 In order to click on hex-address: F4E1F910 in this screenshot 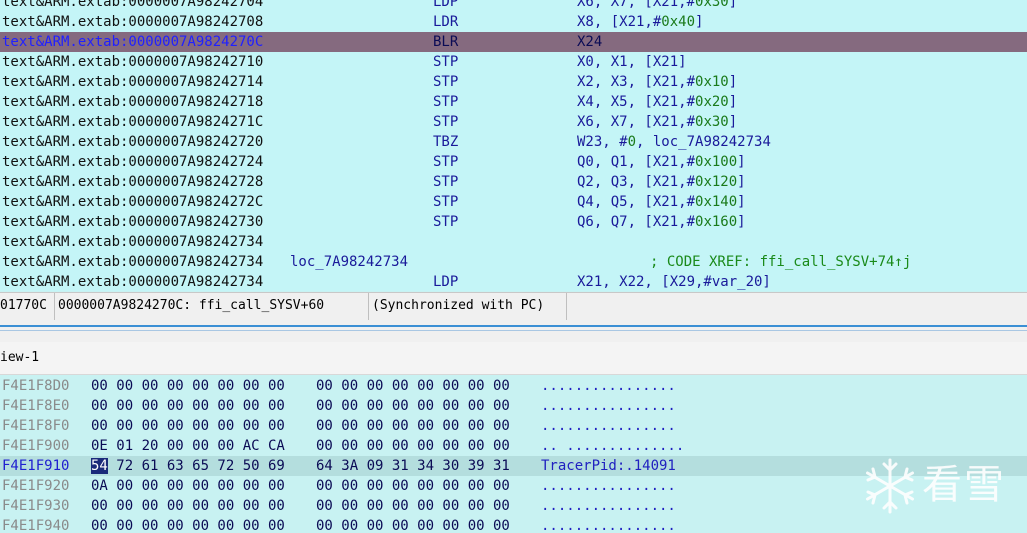, I will do `click(36, 466)`.